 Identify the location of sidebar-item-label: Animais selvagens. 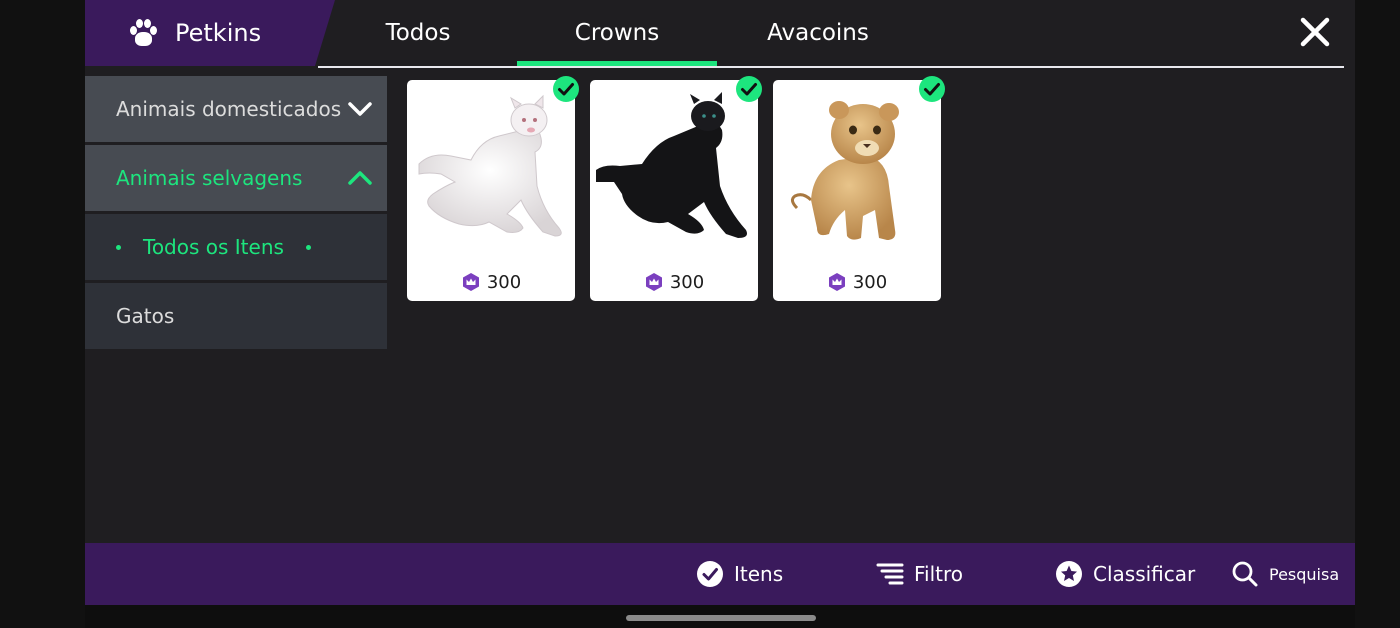
(209, 178).